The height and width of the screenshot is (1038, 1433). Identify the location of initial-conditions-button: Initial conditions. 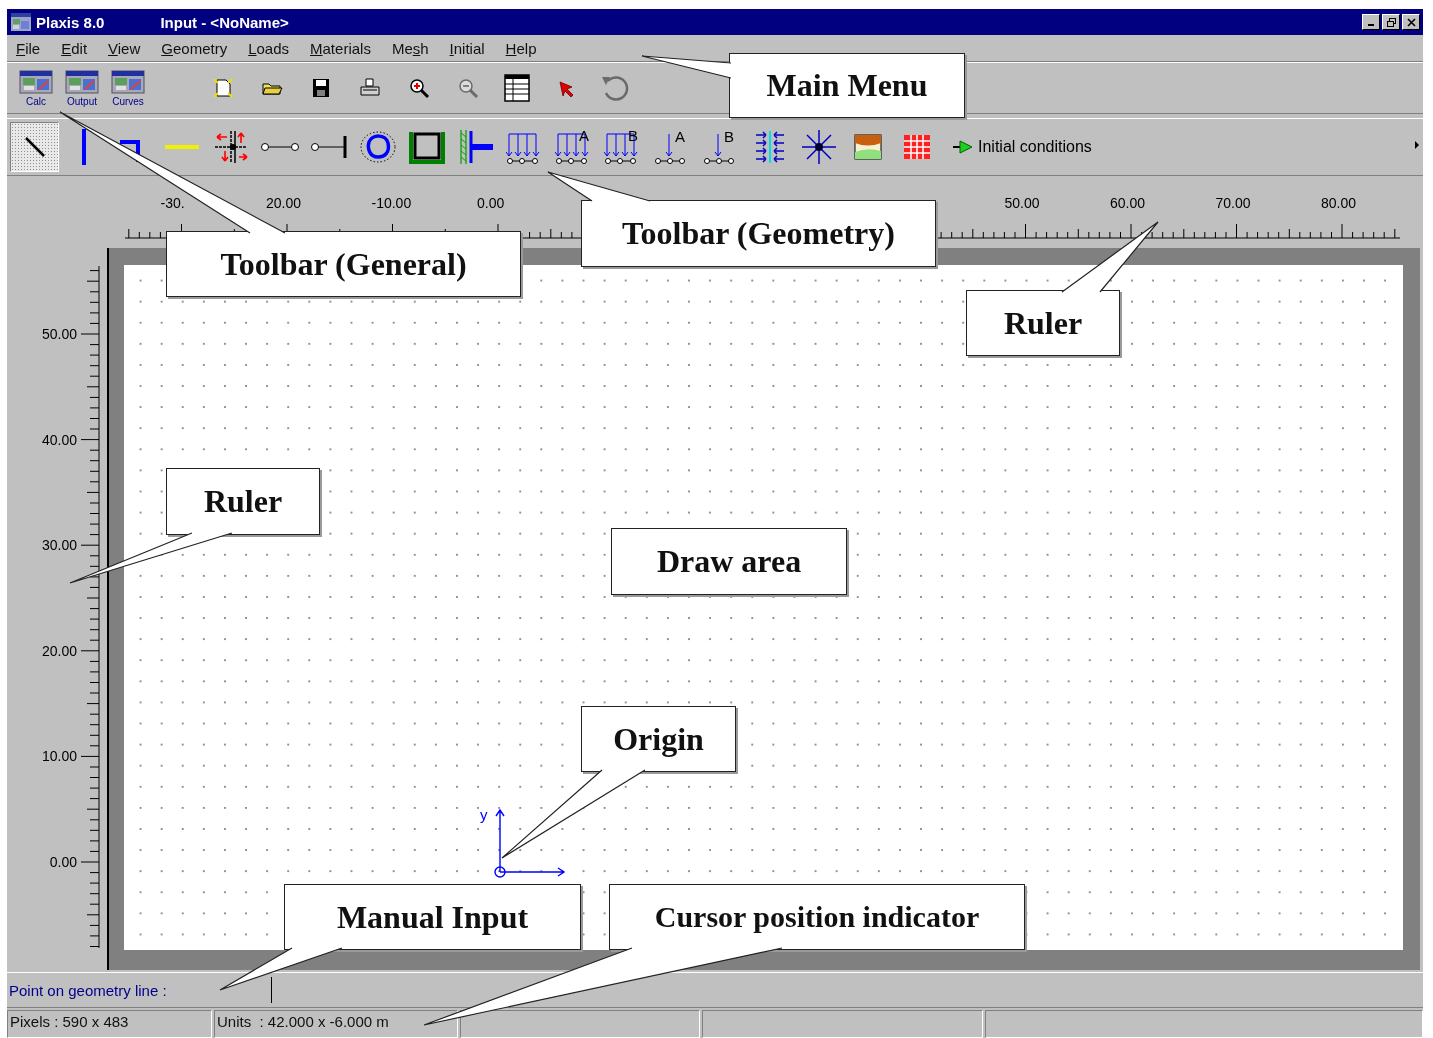
(1022, 147).